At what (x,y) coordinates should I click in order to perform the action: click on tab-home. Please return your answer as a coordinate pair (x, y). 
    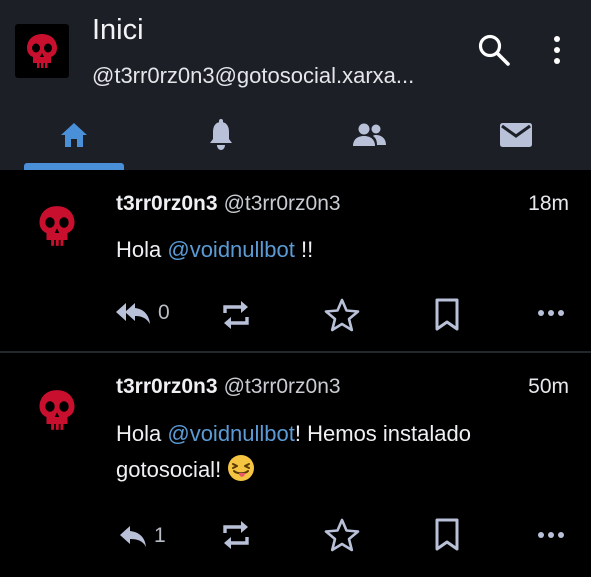
    Looking at the image, I should click on (74, 135).